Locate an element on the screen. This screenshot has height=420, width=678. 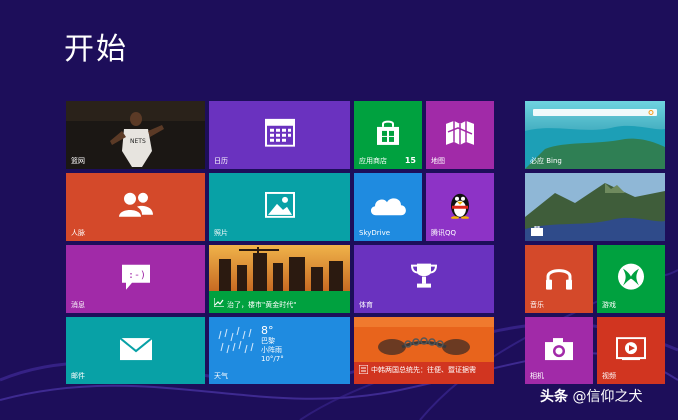
video-play-icon is located at coordinates (631, 348).